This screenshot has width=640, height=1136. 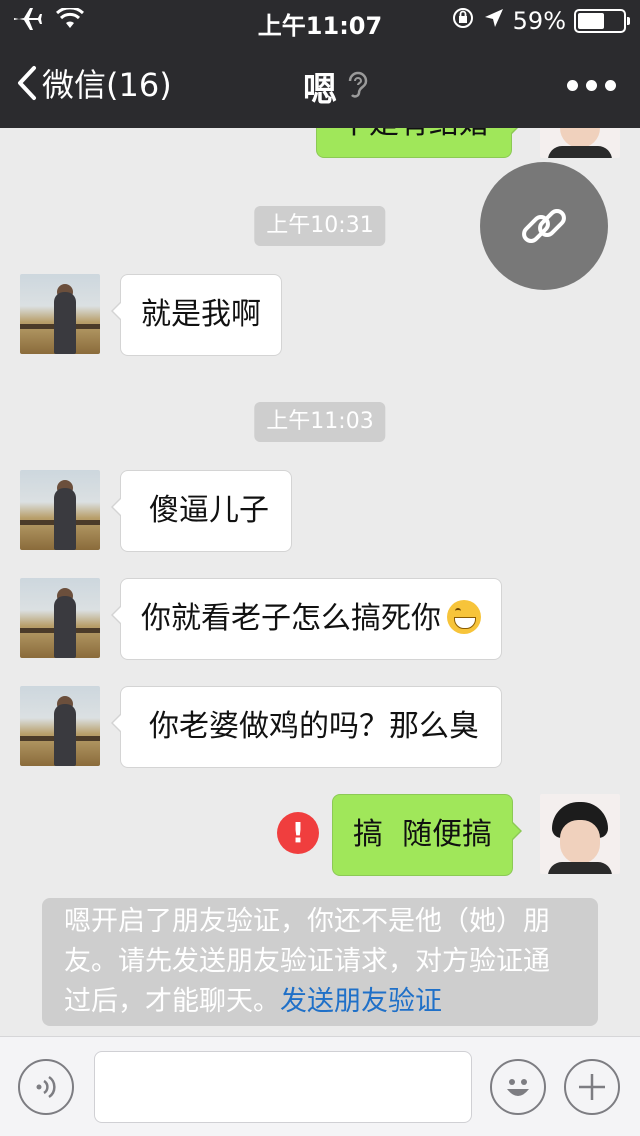 I want to click on chat-title: 嗯, so click(x=320, y=86).